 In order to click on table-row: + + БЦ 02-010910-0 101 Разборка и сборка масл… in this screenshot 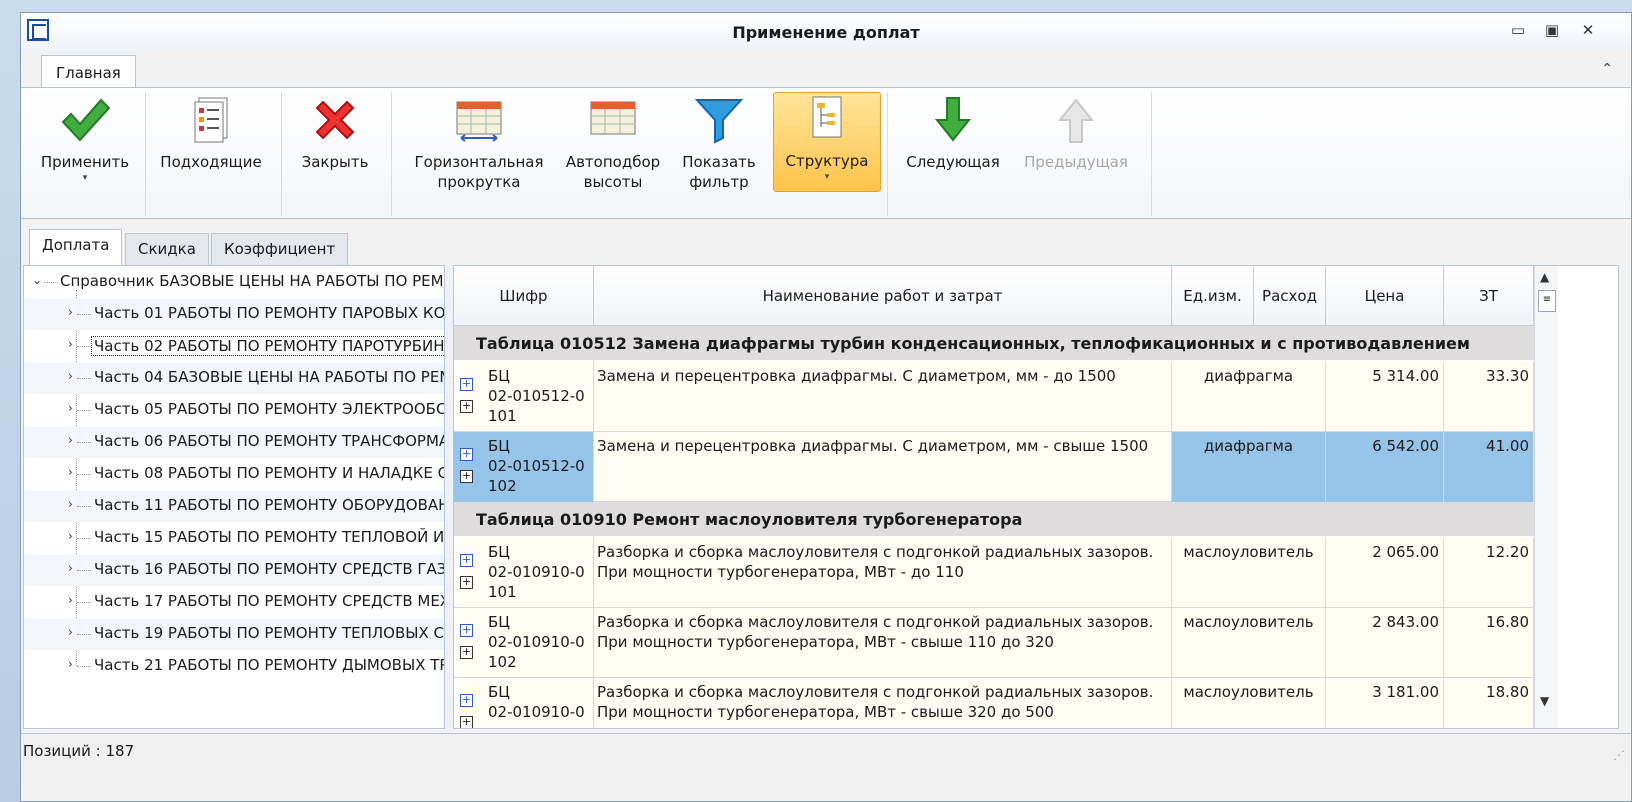, I will do `click(994, 573)`.